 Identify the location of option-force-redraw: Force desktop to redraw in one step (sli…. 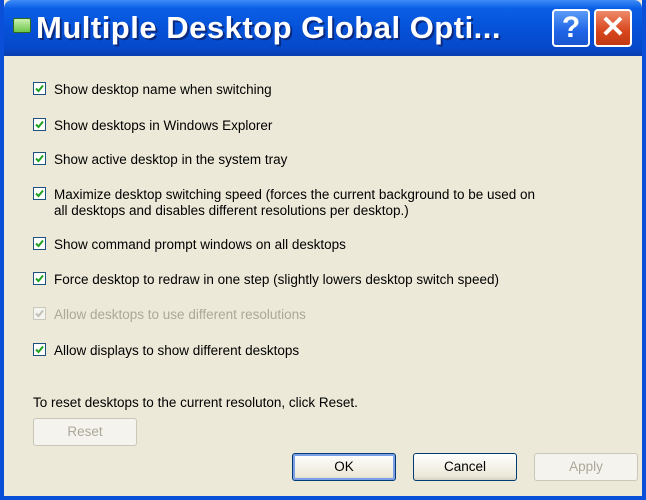
(266, 280).